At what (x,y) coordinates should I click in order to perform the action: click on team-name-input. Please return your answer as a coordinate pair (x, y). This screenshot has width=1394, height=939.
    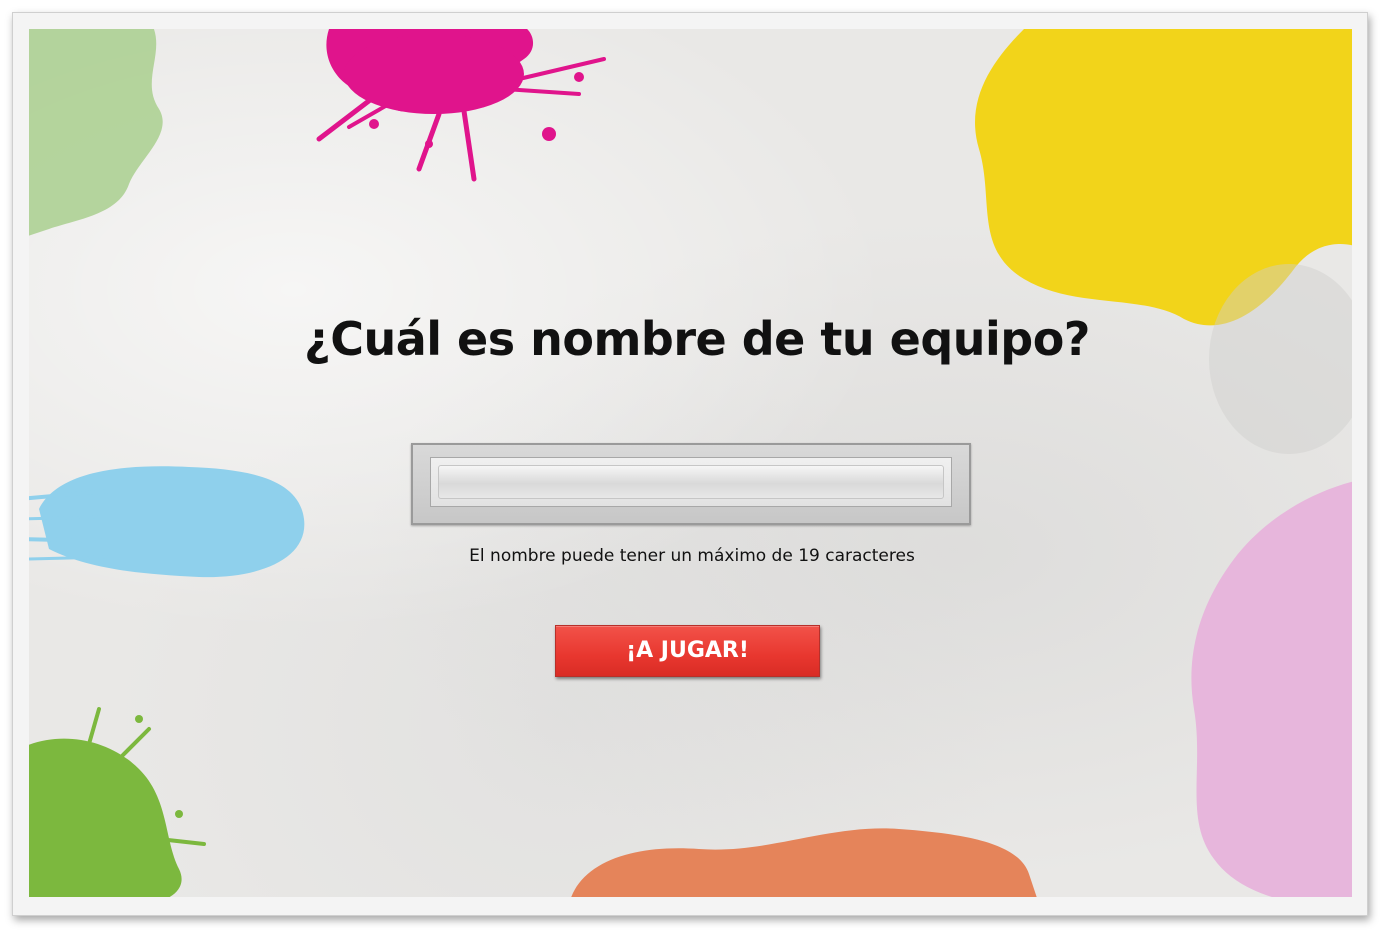
    Looking at the image, I should click on (691, 482).